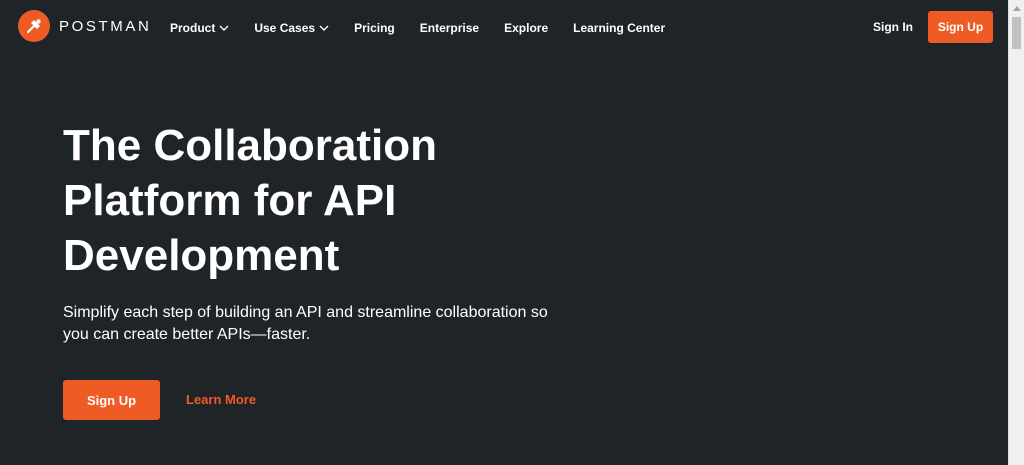  I want to click on nav-item-pricing: Pricing, so click(374, 28).